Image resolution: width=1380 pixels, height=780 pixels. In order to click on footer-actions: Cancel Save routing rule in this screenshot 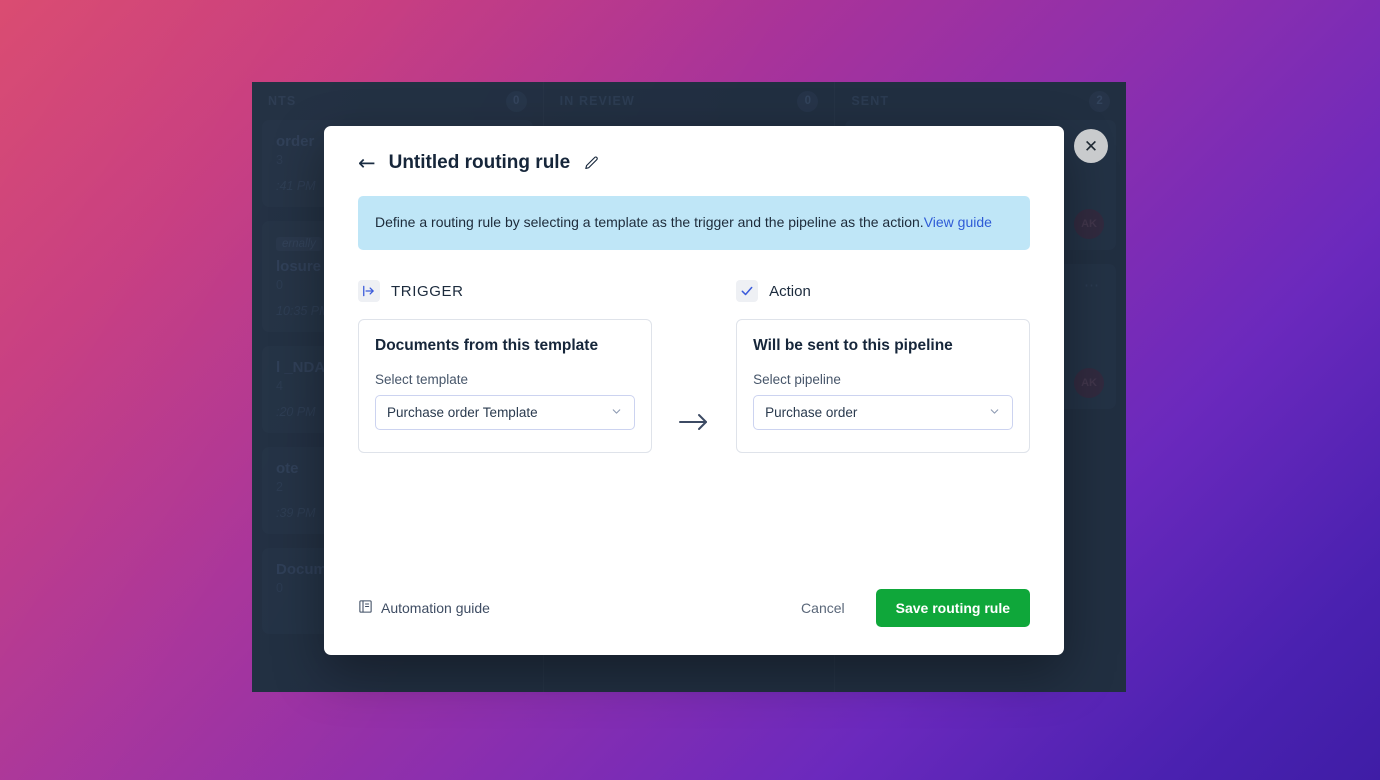, I will do `click(915, 608)`.